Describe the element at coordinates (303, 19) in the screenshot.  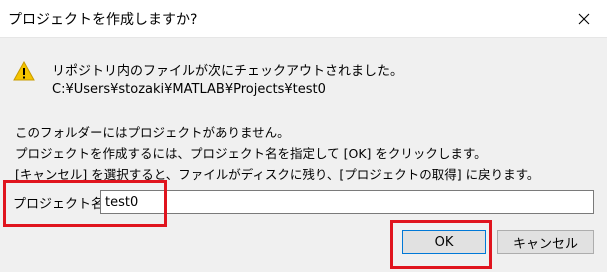
I see `title-bar: プロジェクトを作成しますか?` at that location.